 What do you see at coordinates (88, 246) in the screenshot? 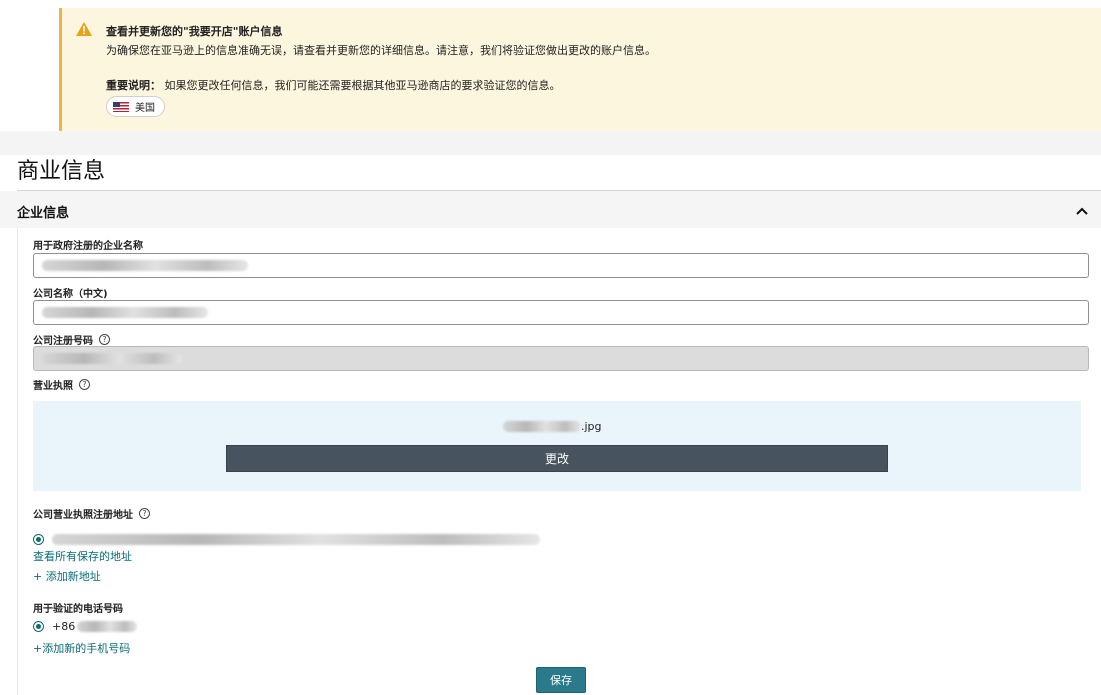
I see `gov-name-label: 用于政府注册的企业名称` at bounding box center [88, 246].